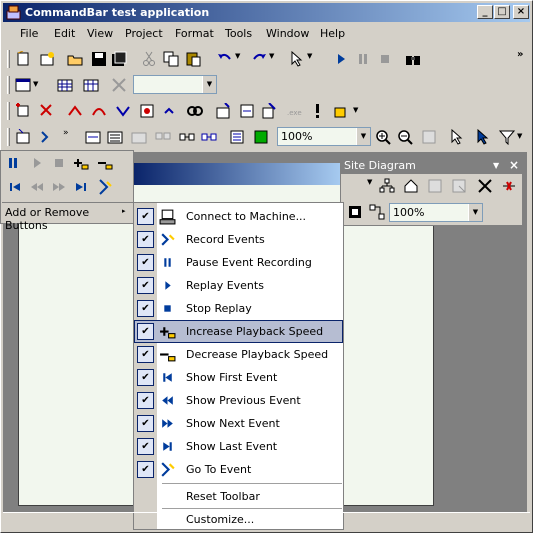 The image size is (533, 533). What do you see at coordinates (81, 187) in the screenshot?
I see `last-icon` at bounding box center [81, 187].